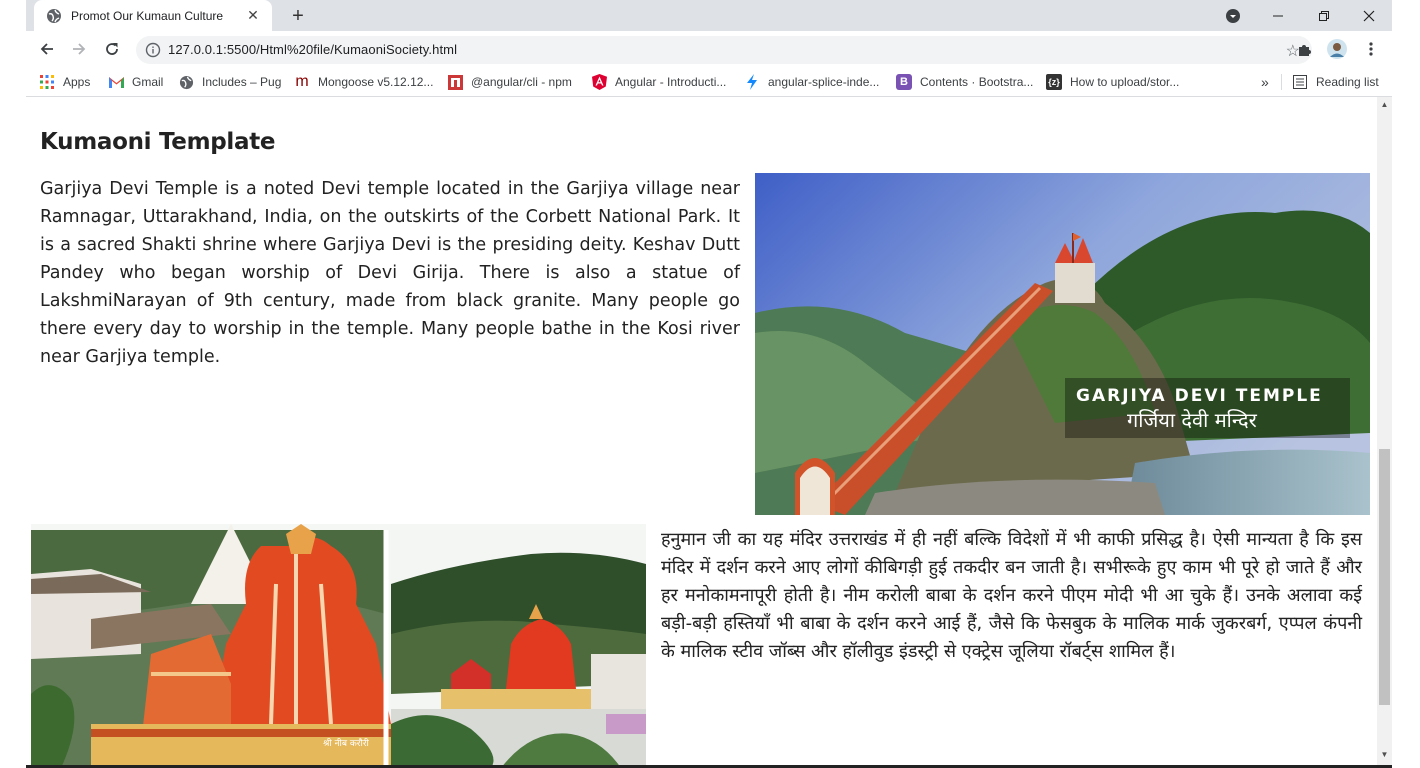 The width and height of the screenshot is (1420, 768). What do you see at coordinates (1305, 49) in the screenshot?
I see `extensions-puzzle-icon` at bounding box center [1305, 49].